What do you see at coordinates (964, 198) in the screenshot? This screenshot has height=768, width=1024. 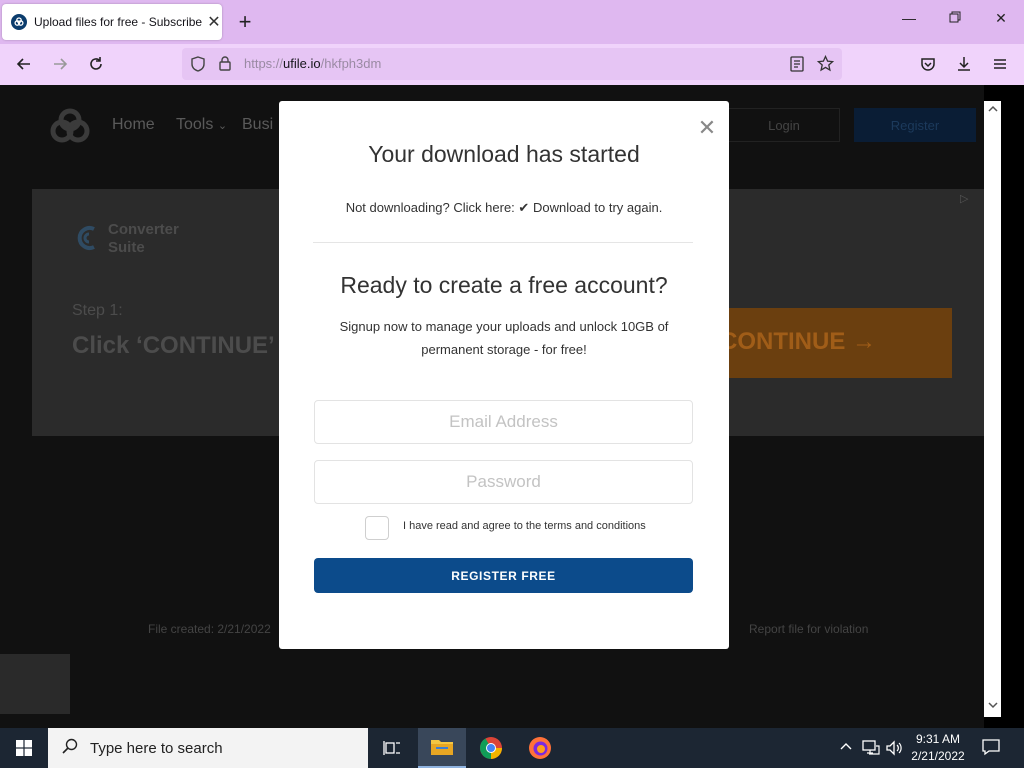 I see `ad-choices-icon: ▷` at bounding box center [964, 198].